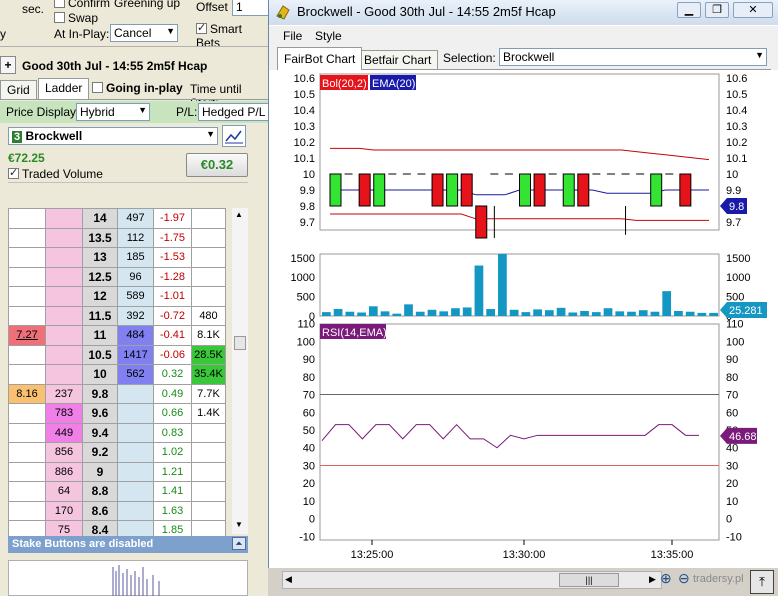 The image size is (778, 596). I want to click on horizontal-scrollbar: ◀ ||| ▶, so click(472, 580).